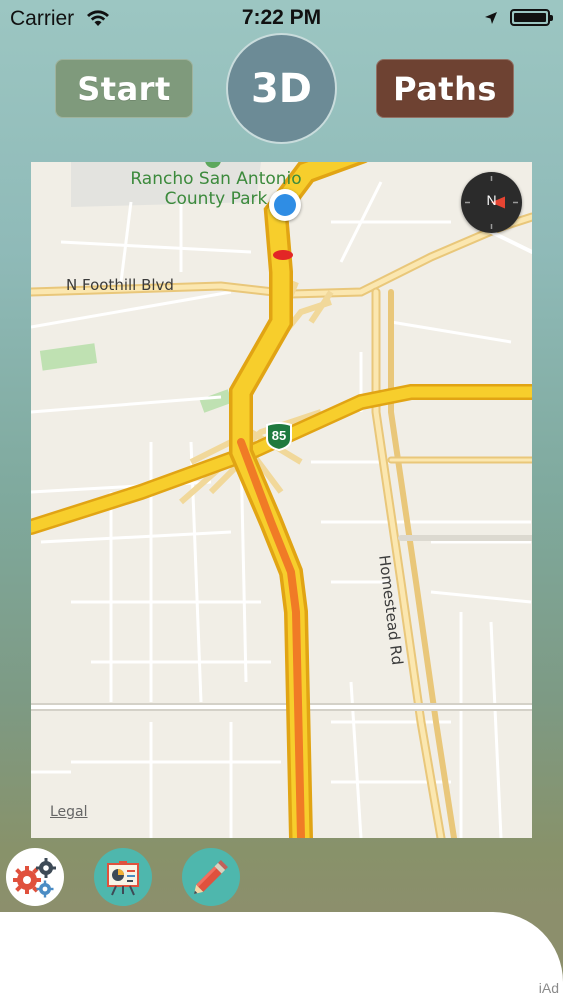 This screenshot has width=563, height=1000. I want to click on presentation-chart-icon, so click(123, 878).